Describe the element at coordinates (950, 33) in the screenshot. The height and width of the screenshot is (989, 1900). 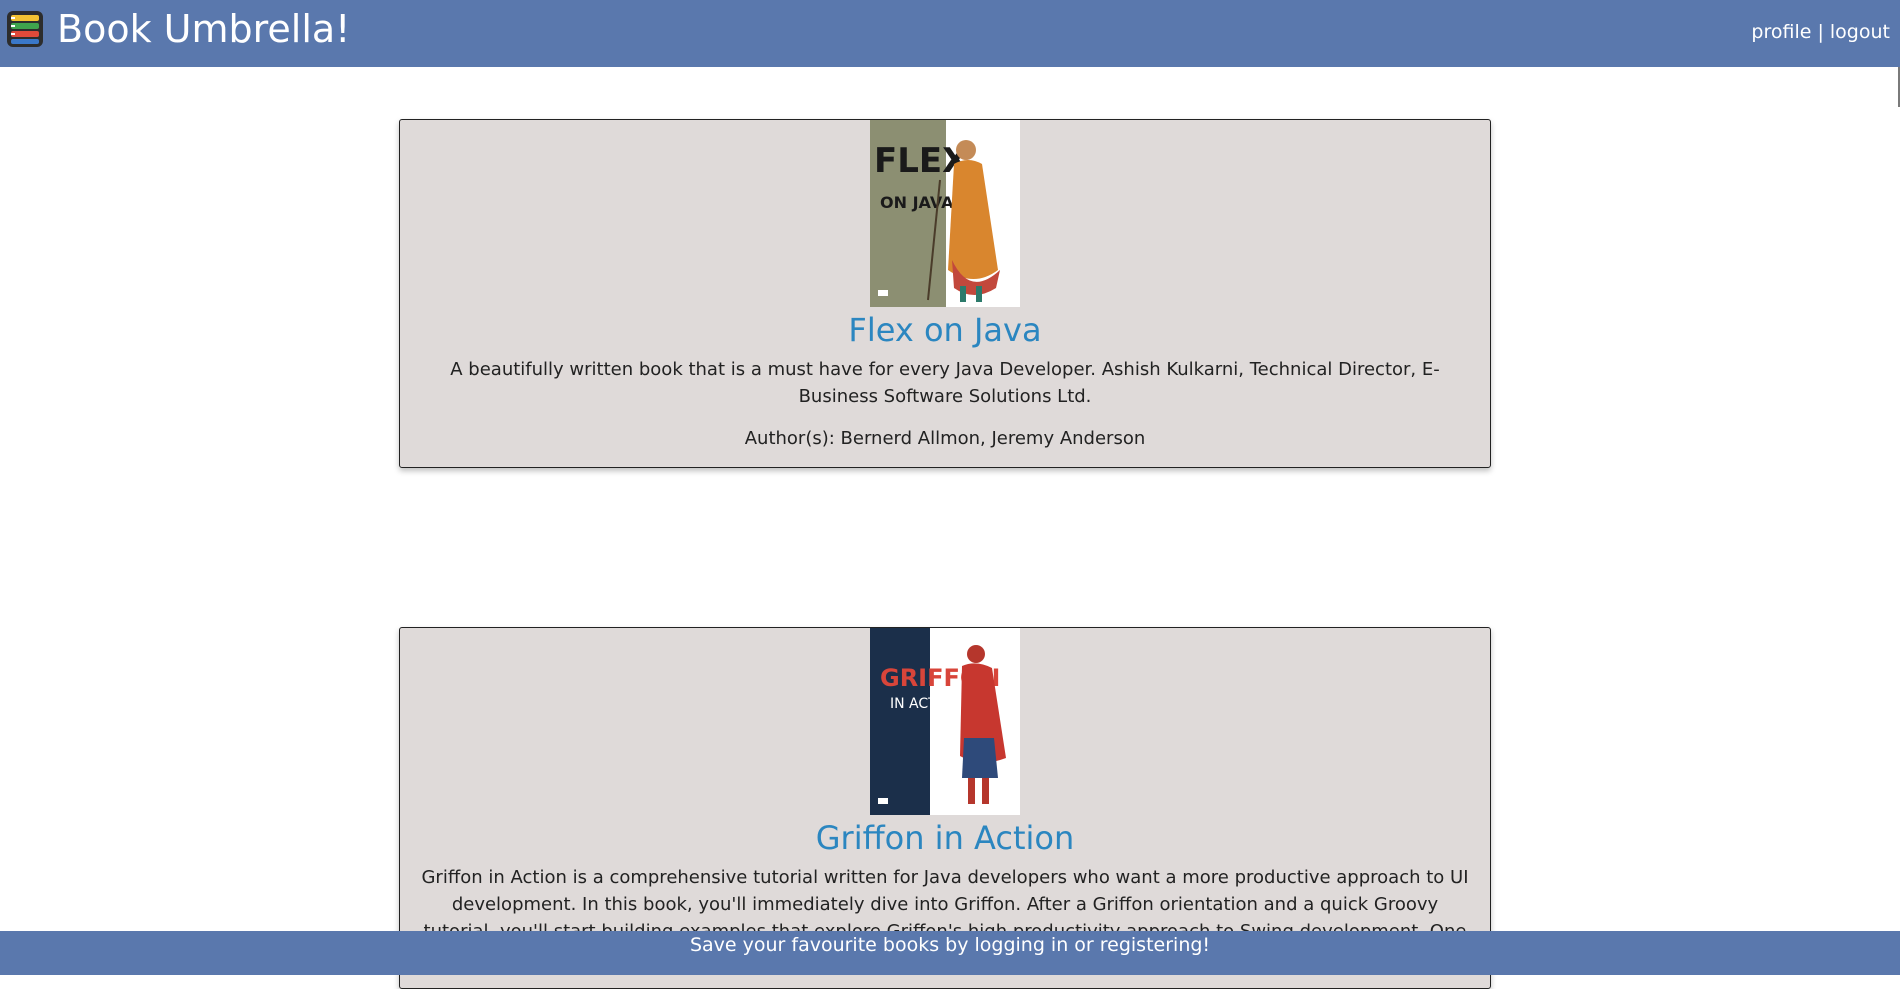
I see `top-navbar: Book Umbrella! profile | logout` at that location.